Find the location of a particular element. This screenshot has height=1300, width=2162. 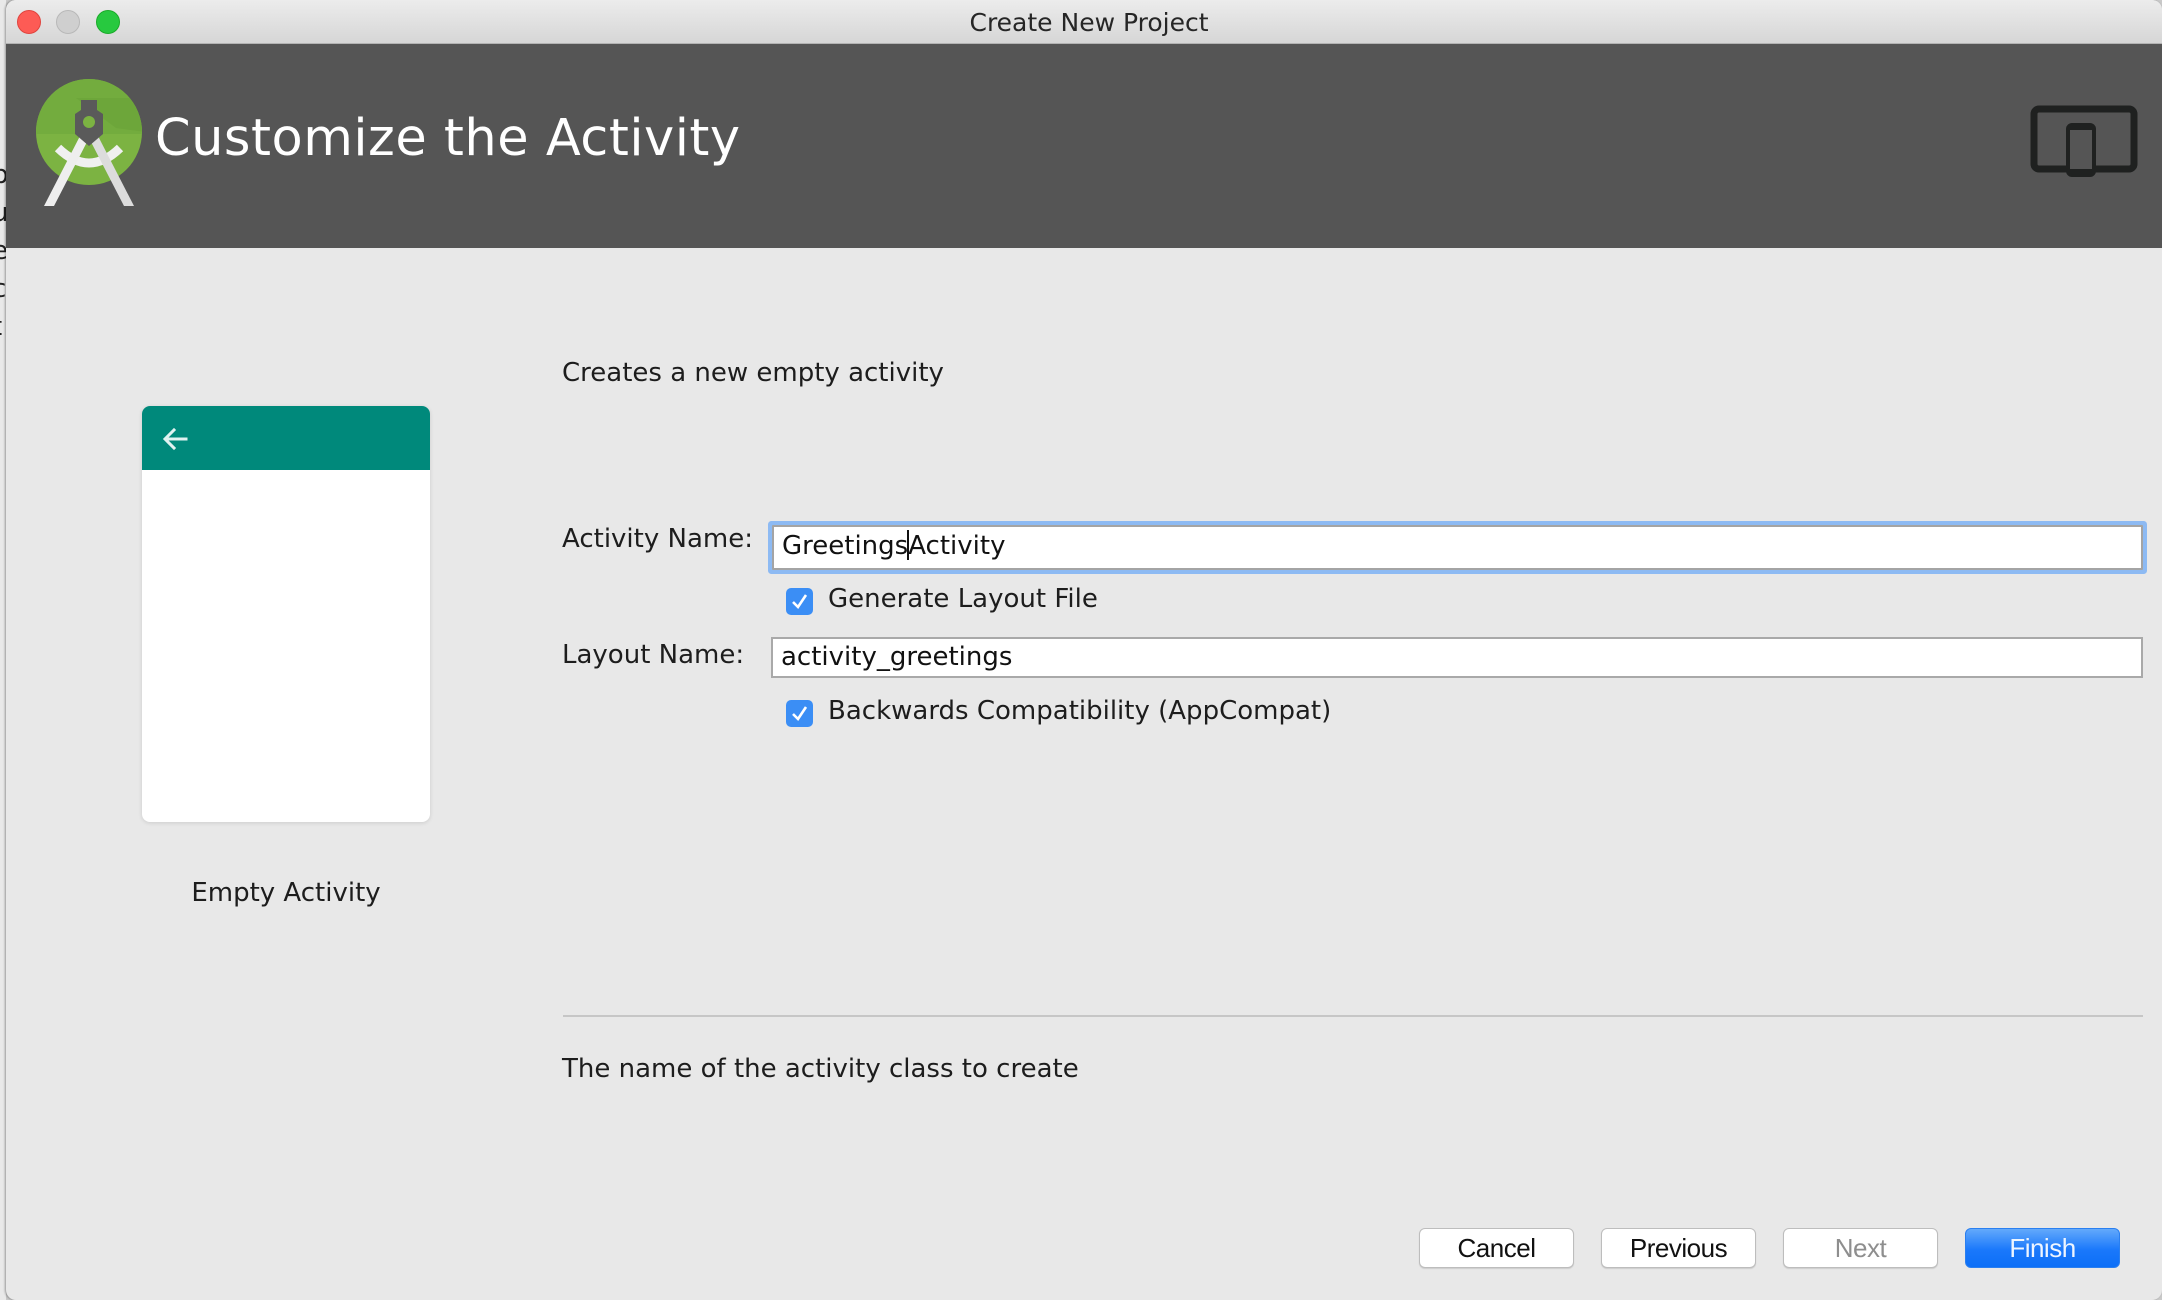

title-bar: Create New Project is located at coordinates (1084, 22).